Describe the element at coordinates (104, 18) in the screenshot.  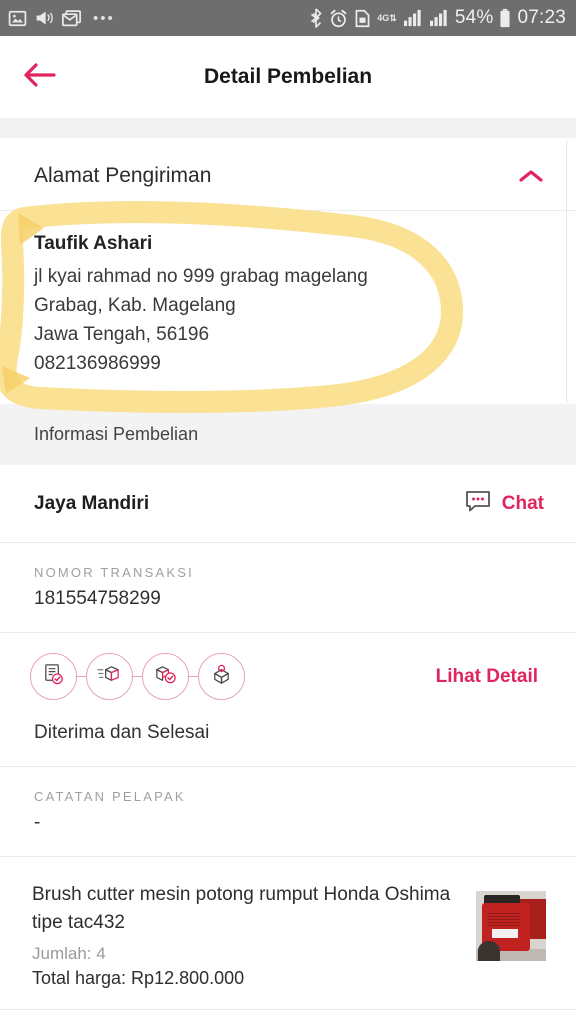
I see `more-dots-icon: •••` at that location.